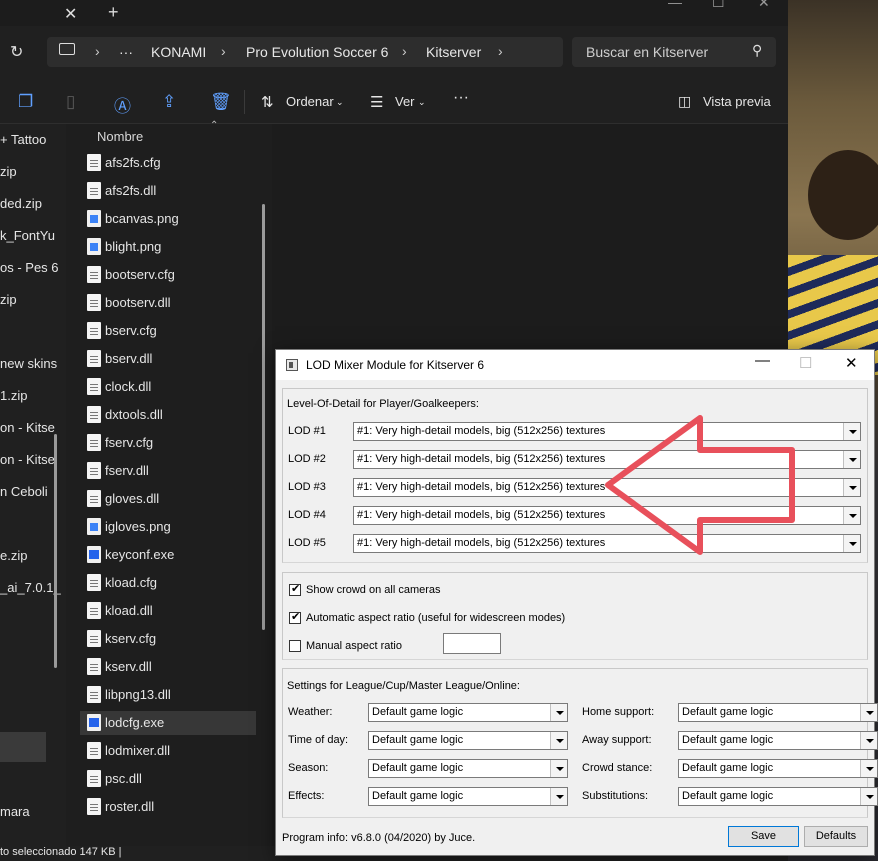 This screenshot has width=878, height=861. What do you see at coordinates (27, 235) in the screenshot?
I see `nav-item: k_FontYu` at bounding box center [27, 235].